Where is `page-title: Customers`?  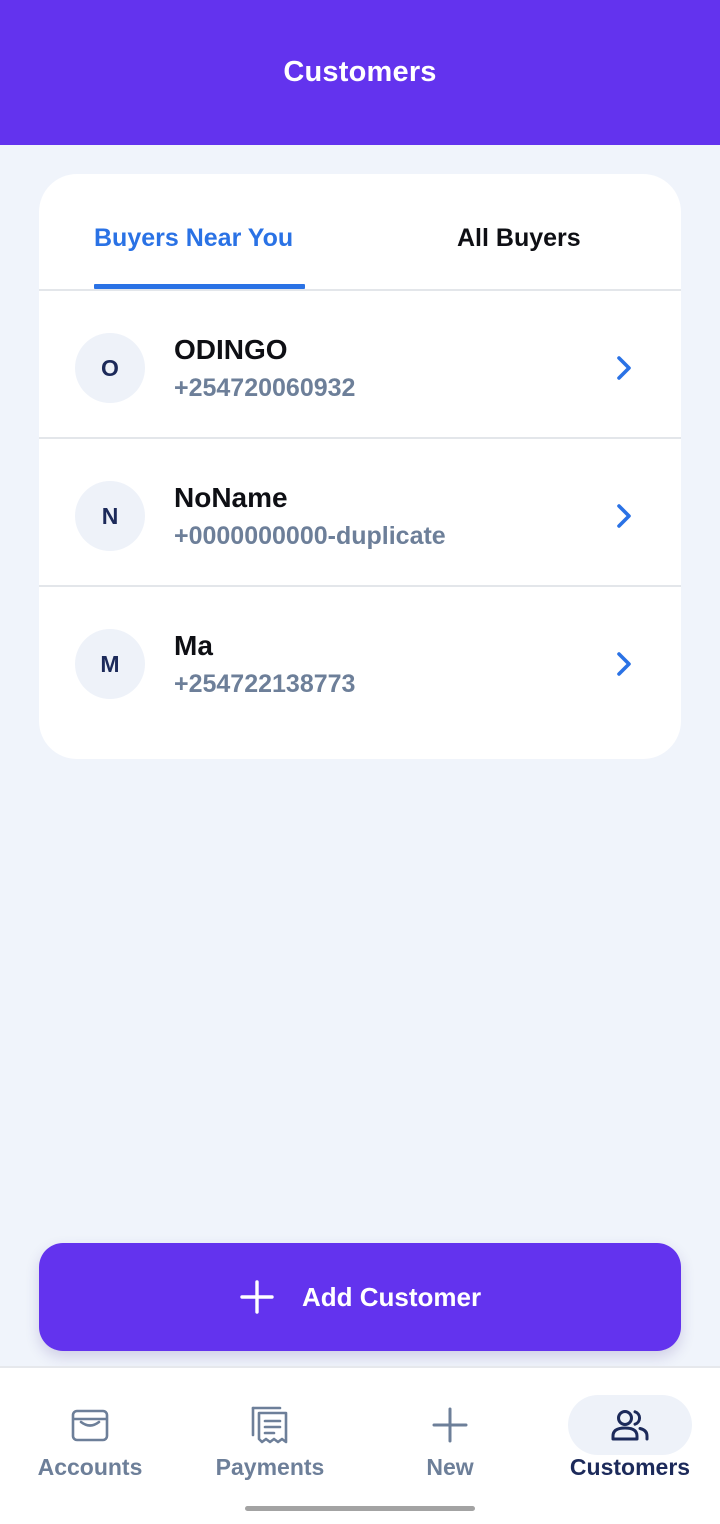 page-title: Customers is located at coordinates (360, 72).